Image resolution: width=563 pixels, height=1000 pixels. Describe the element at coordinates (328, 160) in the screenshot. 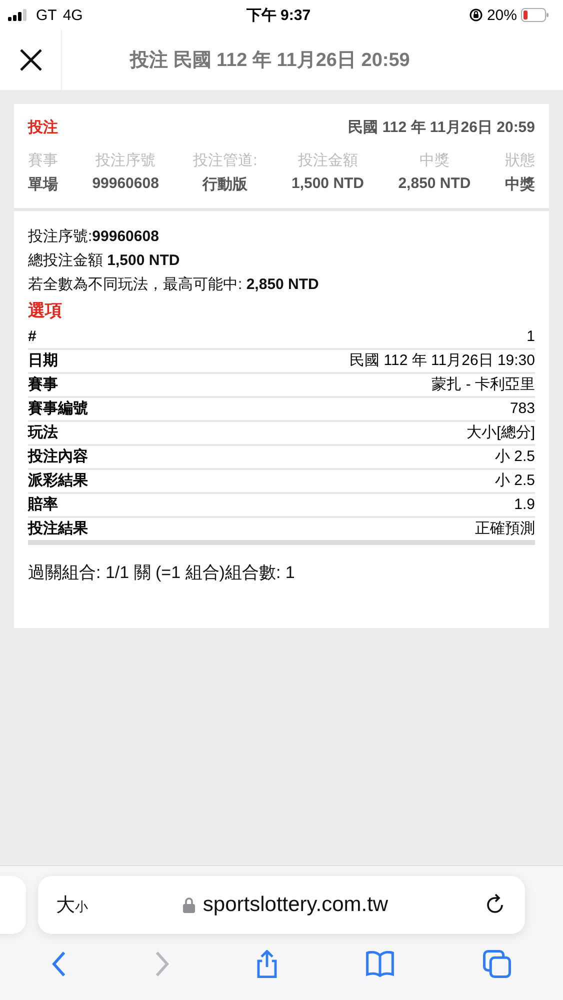

I see `column-label: 投注金額` at that location.